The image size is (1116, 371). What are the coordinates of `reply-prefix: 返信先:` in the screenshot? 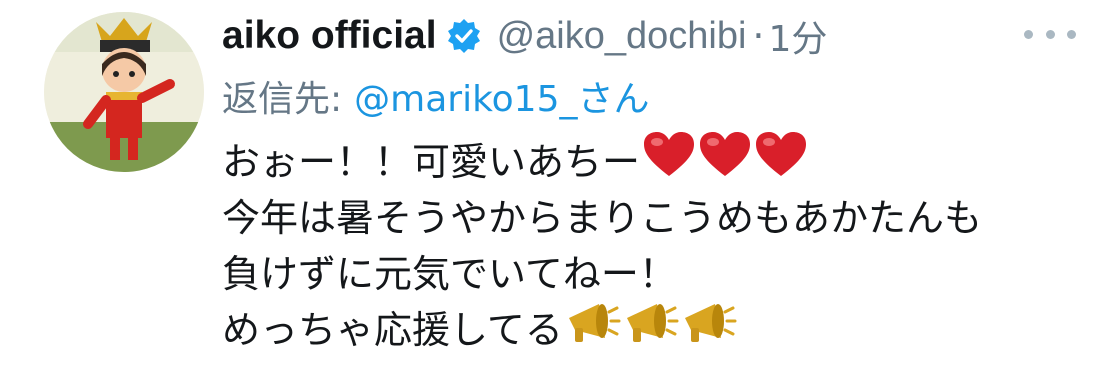 It's located at (282, 99).